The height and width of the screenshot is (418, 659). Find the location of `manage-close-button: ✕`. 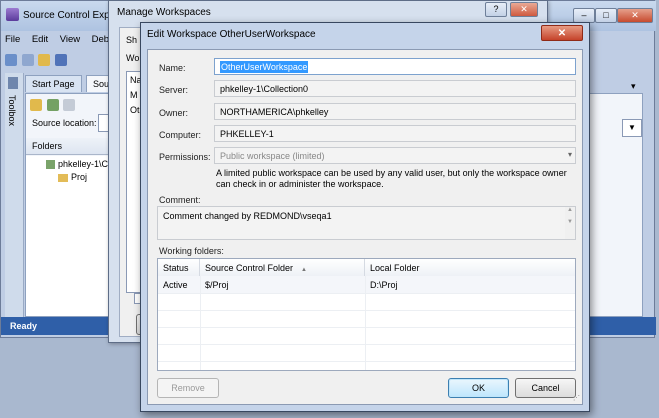

manage-close-button: ✕ is located at coordinates (524, 9).